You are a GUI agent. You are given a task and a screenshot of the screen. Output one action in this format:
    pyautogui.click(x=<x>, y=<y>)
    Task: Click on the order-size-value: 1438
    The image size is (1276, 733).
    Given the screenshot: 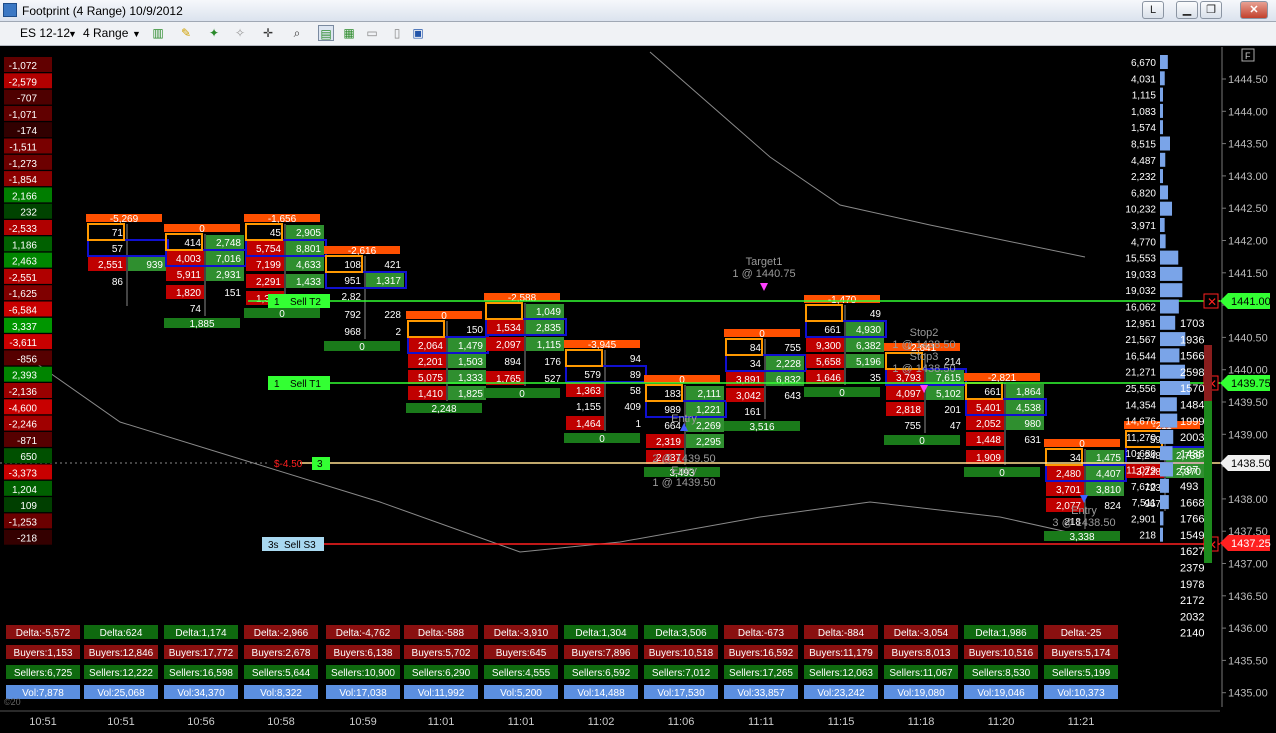 What is the action you would take?
    pyautogui.click(x=1192, y=454)
    